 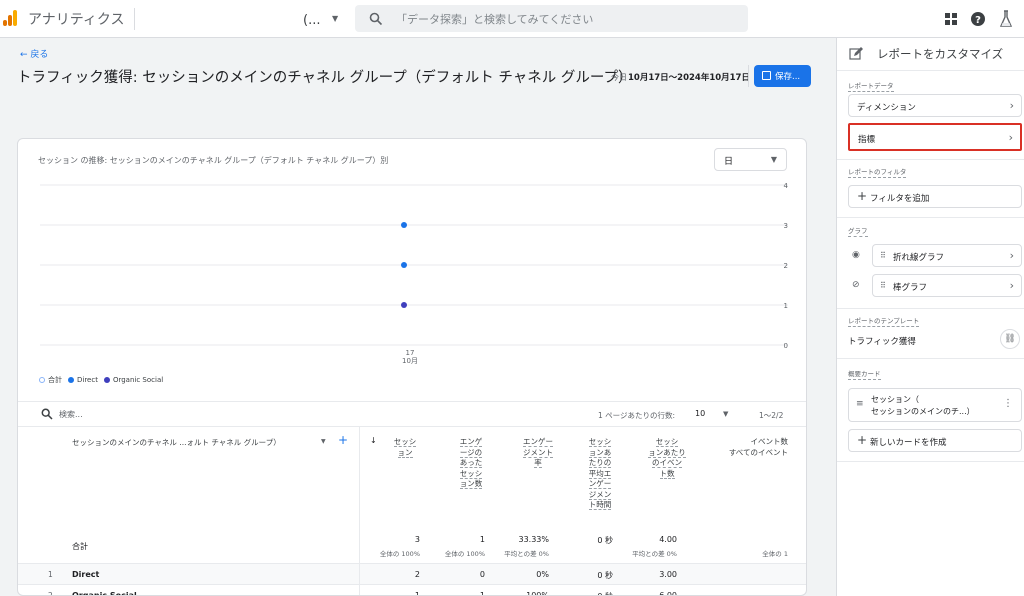 I want to click on more-vert-icon: ⋮, so click(x=1008, y=403).